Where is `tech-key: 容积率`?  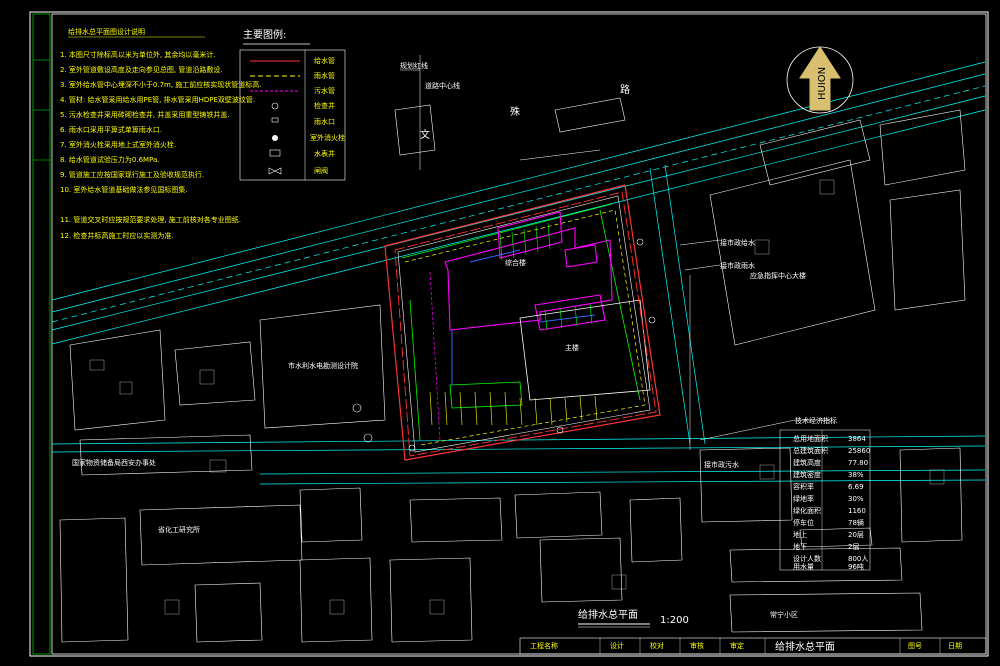
tech-key: 容积率 is located at coordinates (803, 486).